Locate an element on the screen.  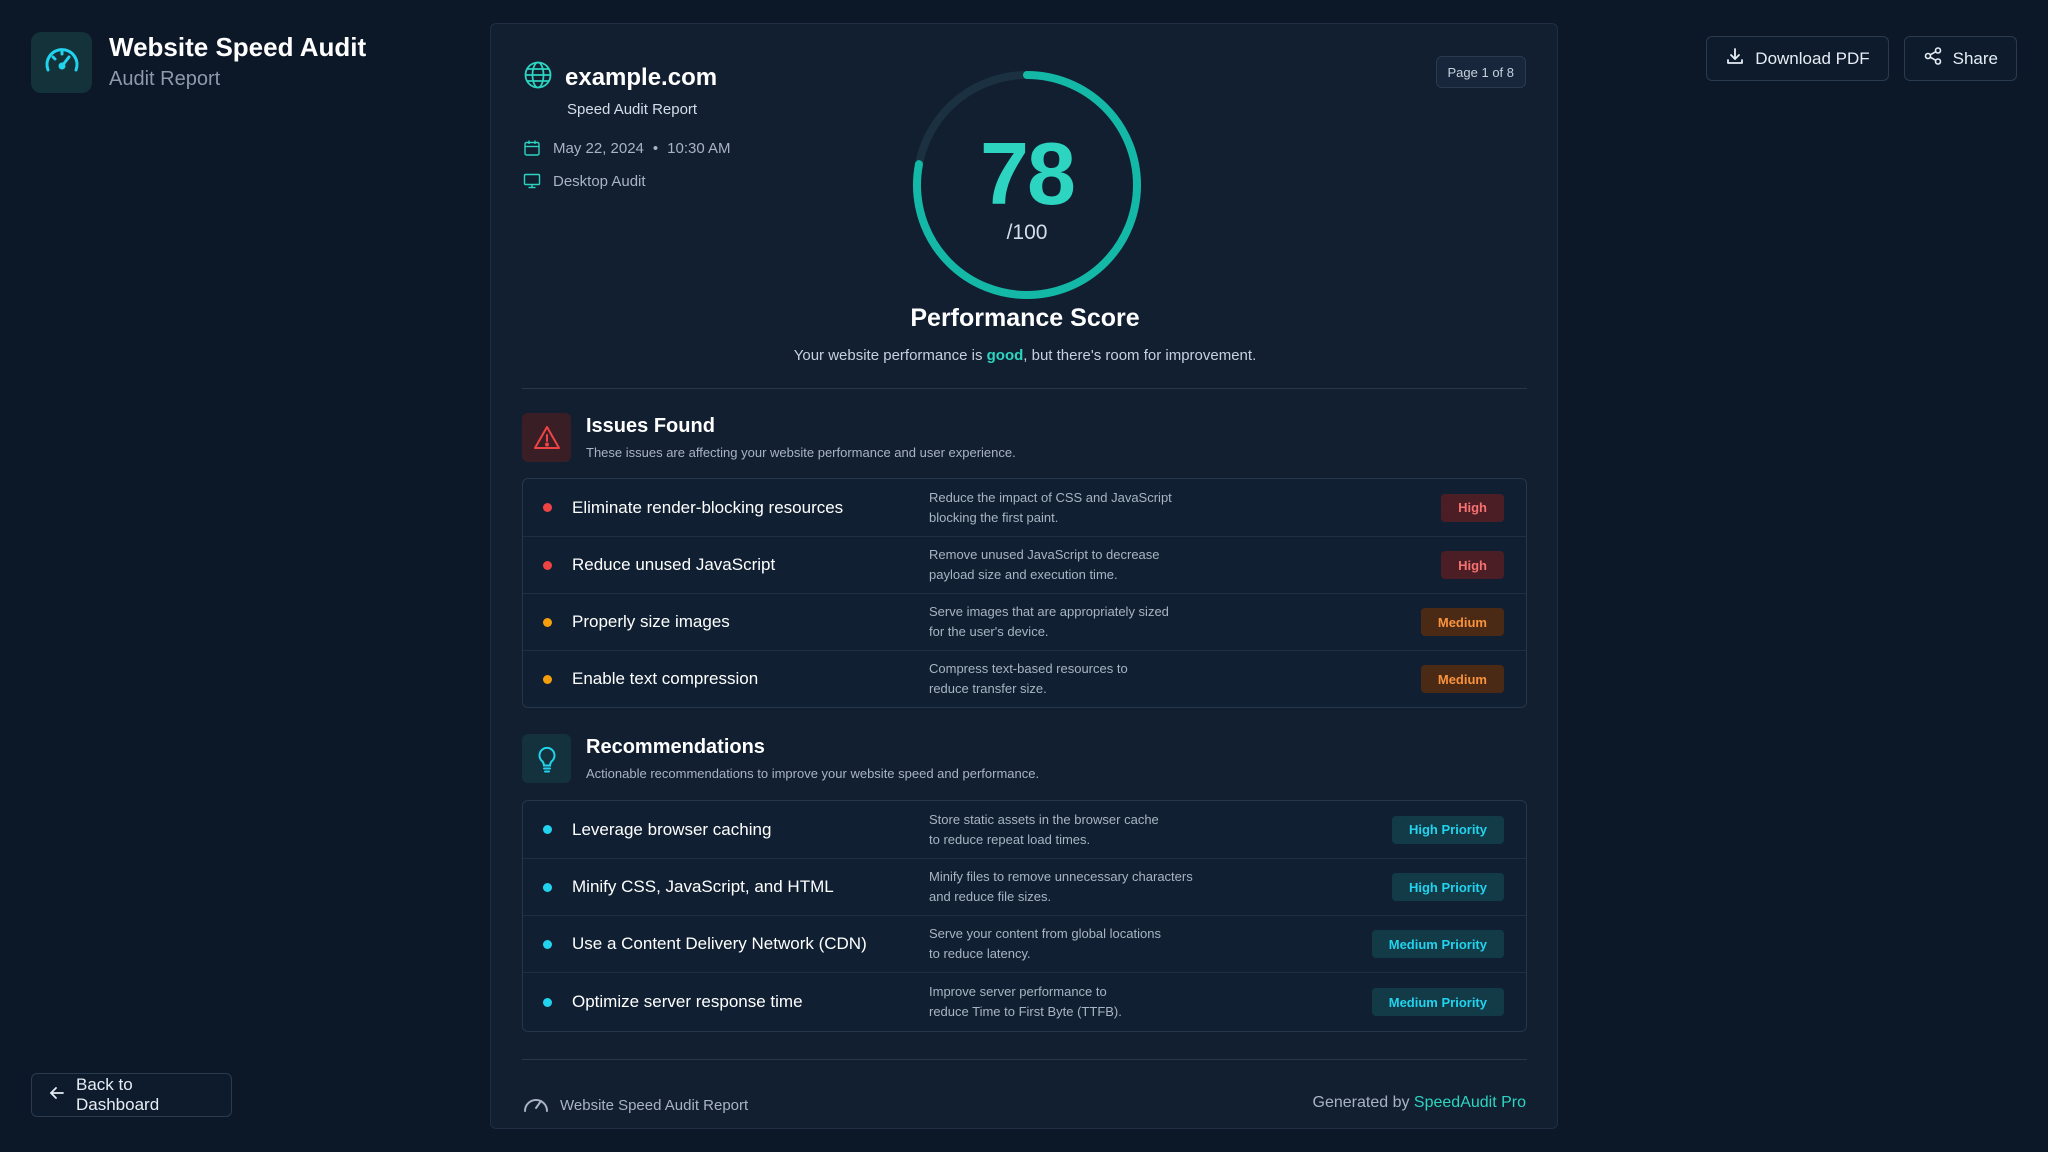
issue-title: Enable text compression is located at coordinates (665, 678).